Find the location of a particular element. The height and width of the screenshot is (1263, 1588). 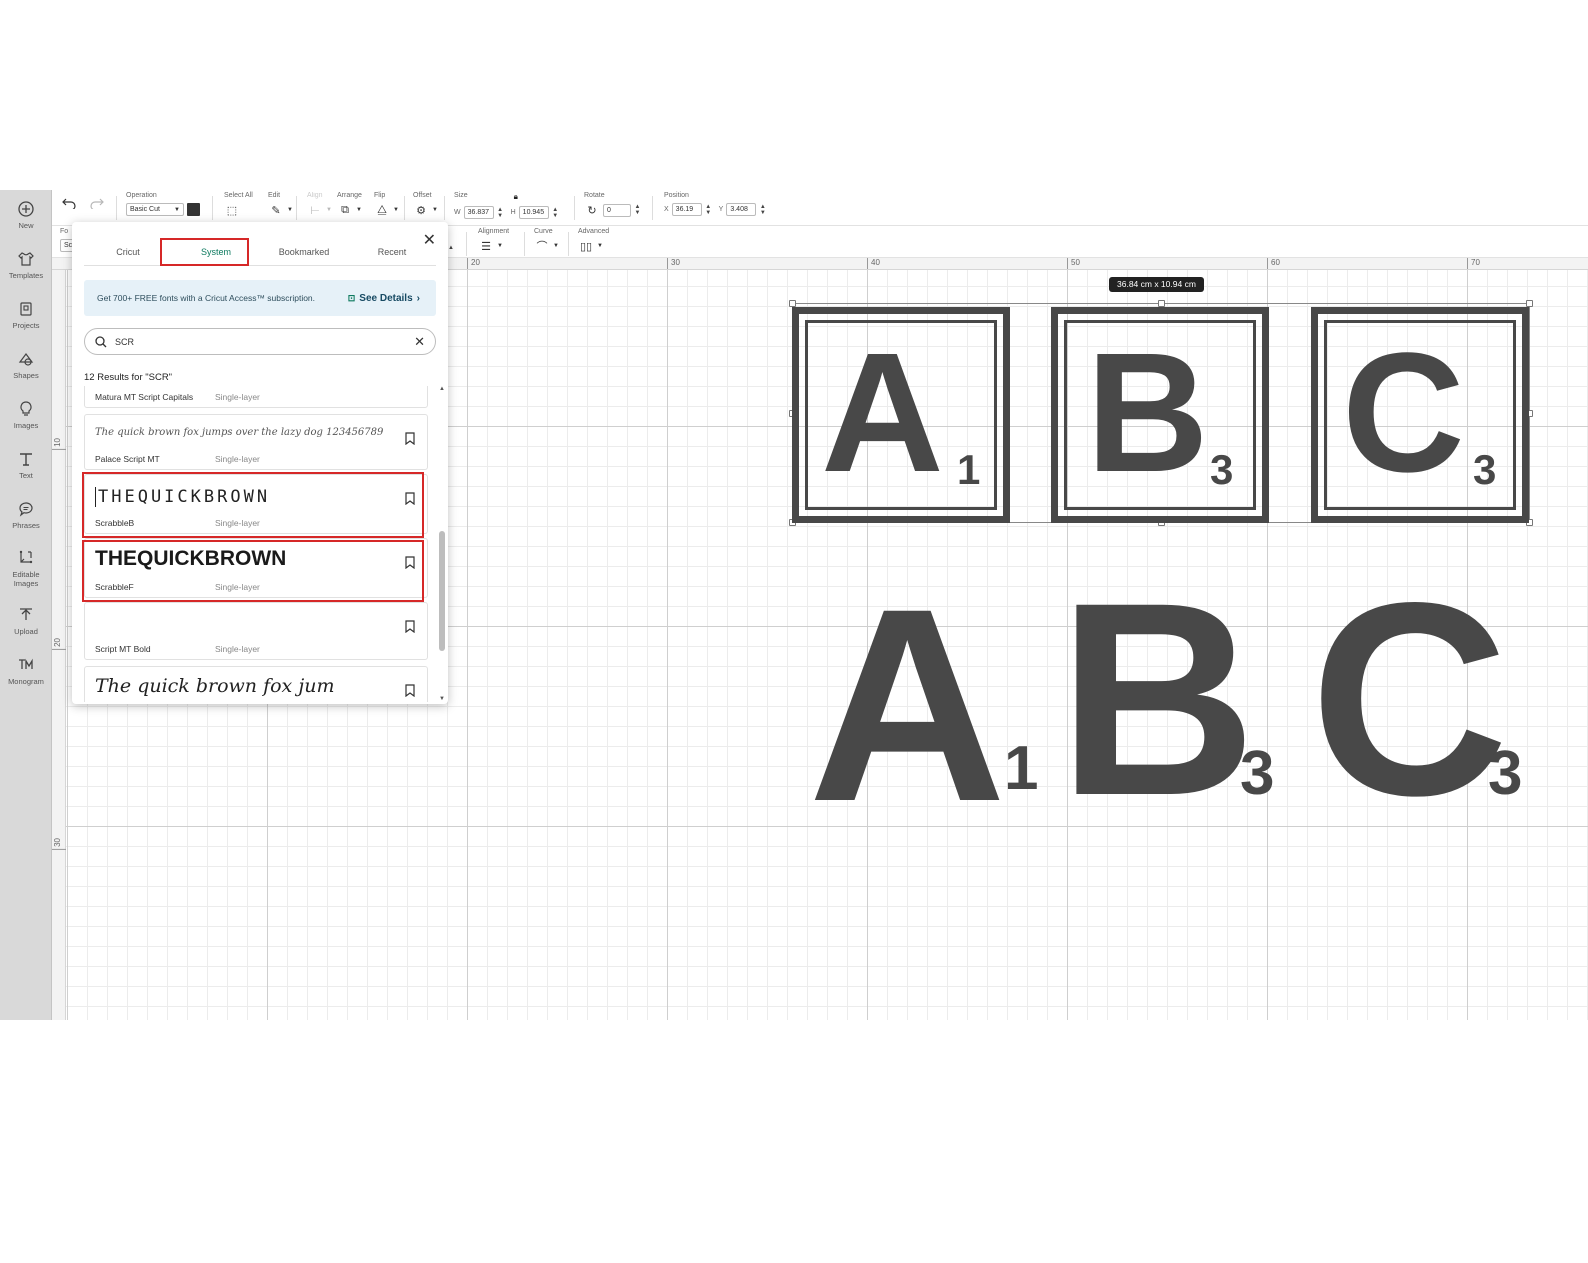

sidebar-item-editable-images: Editable Images is located at coordinates (26, 568).